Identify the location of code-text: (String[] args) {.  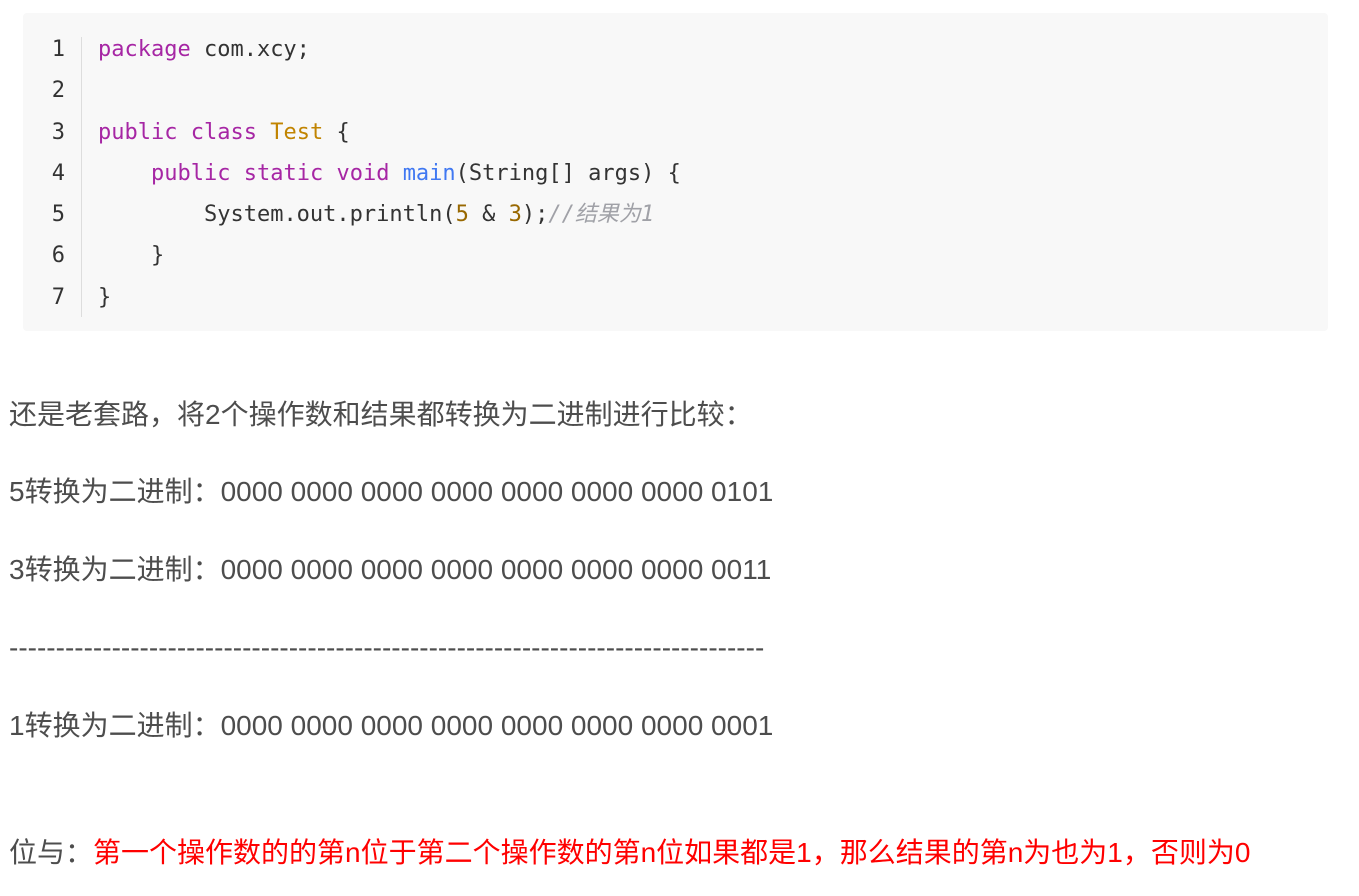
(568, 173).